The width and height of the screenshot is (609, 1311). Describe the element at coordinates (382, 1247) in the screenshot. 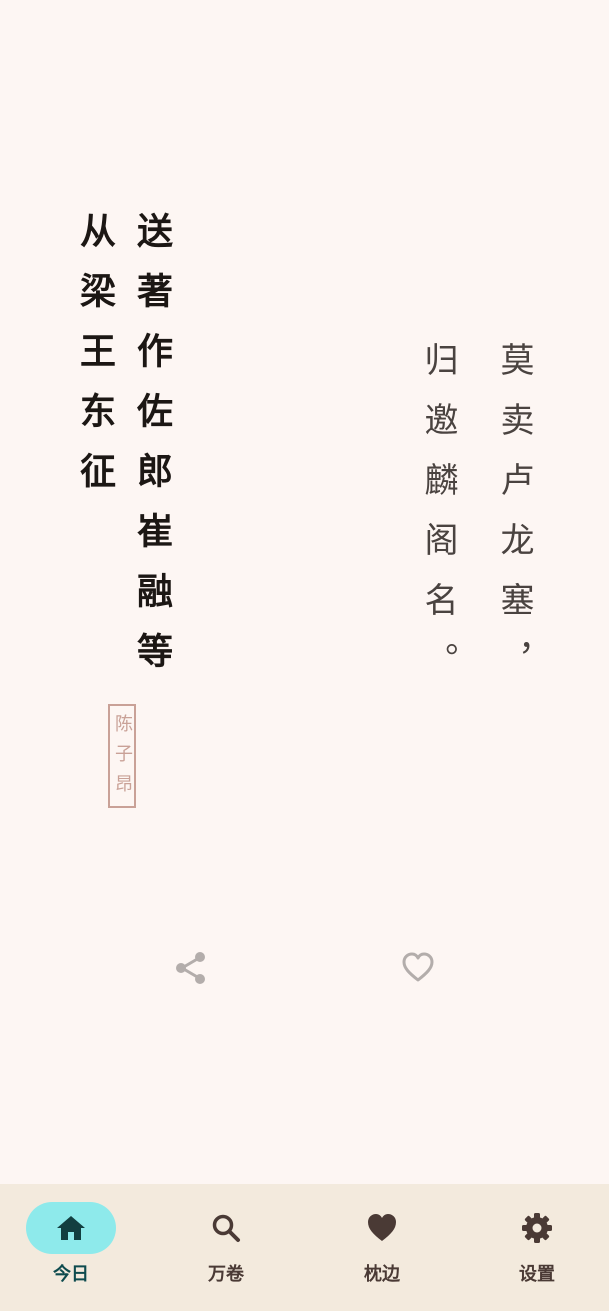

I see `nav-item-favorites: 枕边` at that location.